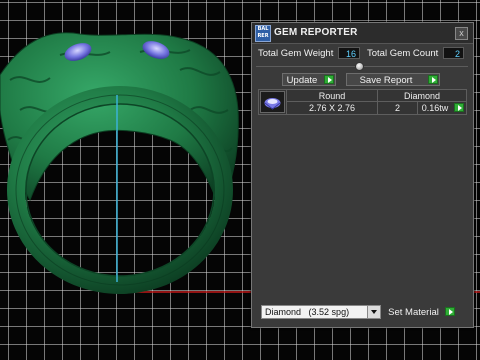  I want to click on gem-size: 2.76 X 2.76, so click(332, 108).